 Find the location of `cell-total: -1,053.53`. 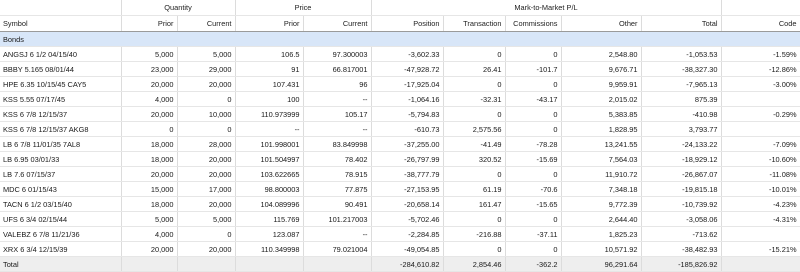

cell-total: -1,053.53 is located at coordinates (681, 54).